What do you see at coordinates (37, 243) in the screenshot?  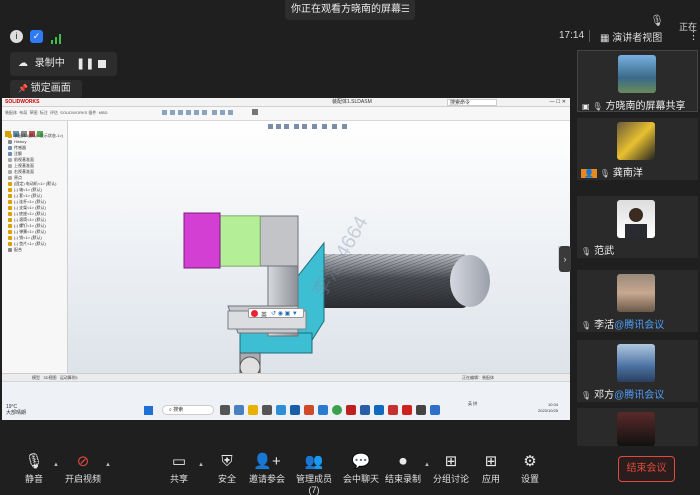 I see `tree-item: (-) 垫片<1> (默认)` at bounding box center [37, 243].